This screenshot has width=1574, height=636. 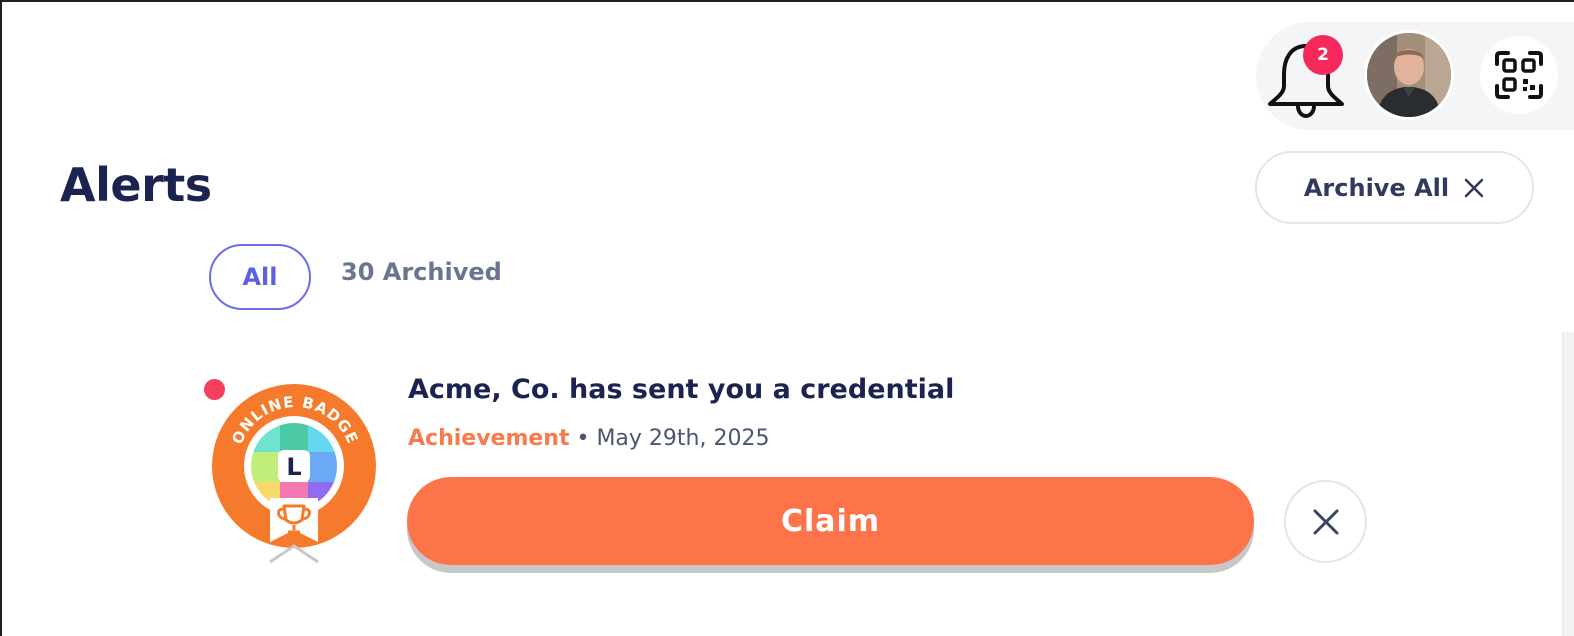 I want to click on claim-button: Claim, so click(x=830, y=521).